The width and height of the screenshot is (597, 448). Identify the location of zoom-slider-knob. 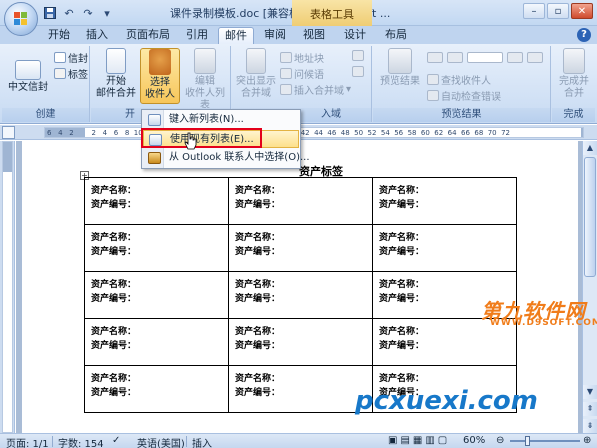
(527, 441).